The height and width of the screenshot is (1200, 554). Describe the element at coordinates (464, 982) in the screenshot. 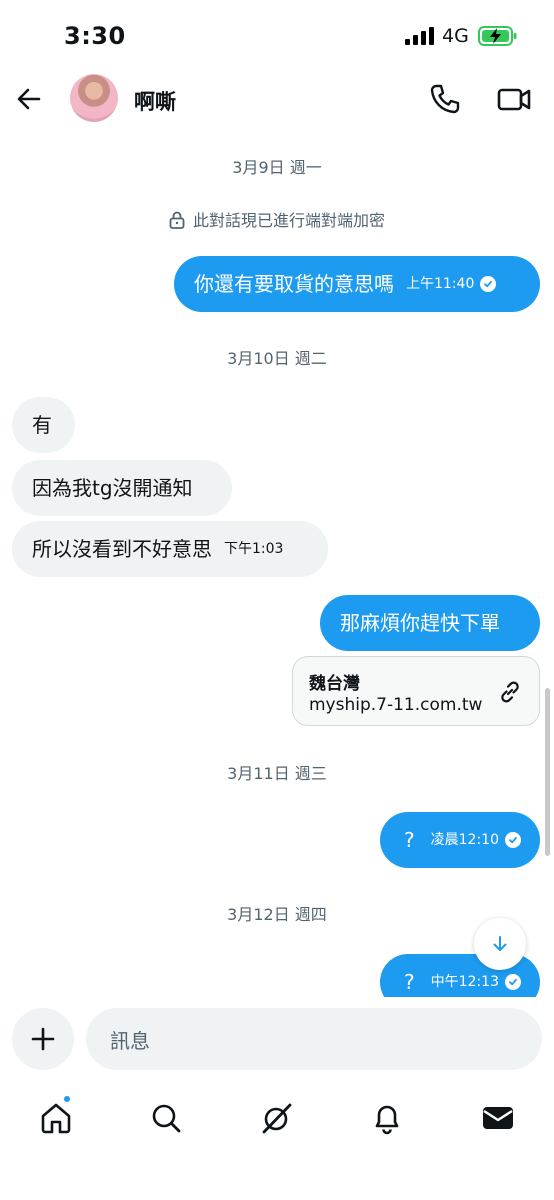

I see `message-time: 中午12:13` at that location.